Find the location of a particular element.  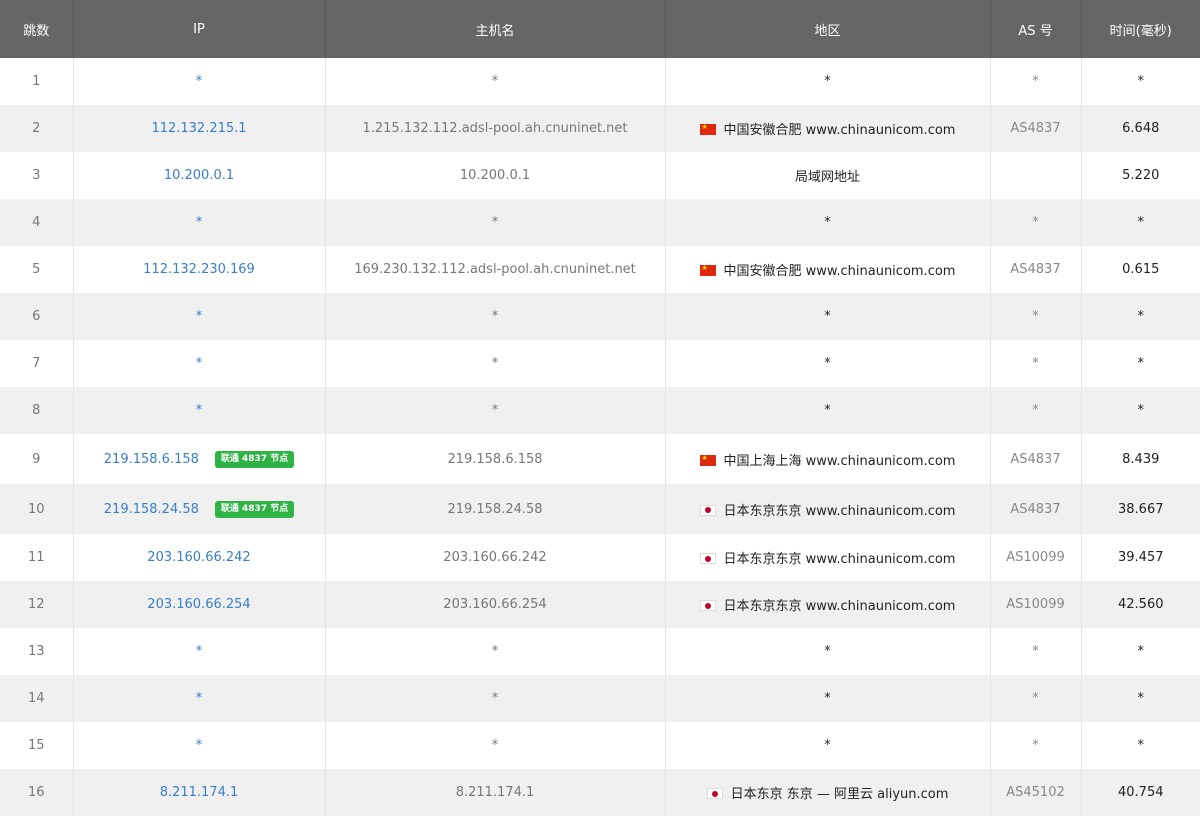

latency-cell: 8.439 is located at coordinates (1141, 459).